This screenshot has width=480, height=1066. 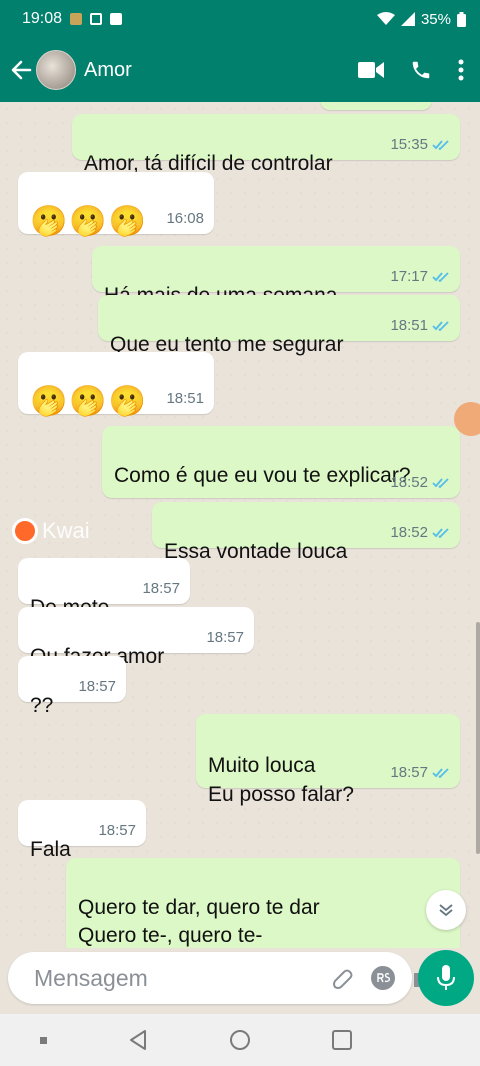 What do you see at coordinates (240, 70) in the screenshot?
I see `chat-header: Amor` at bounding box center [240, 70].